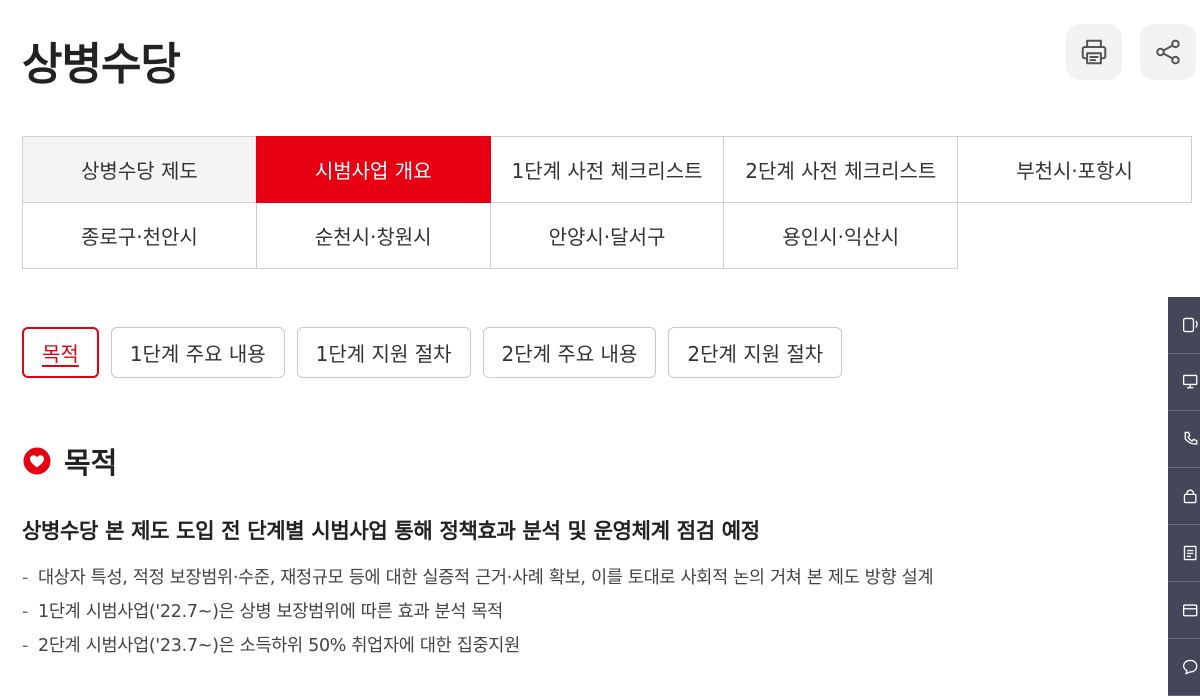 The height and width of the screenshot is (697, 1200). I want to click on list-item: -1단계 시범사업('22.7~)은 상병 보장범위에 따른 효과 분석 목적, so click(262, 612).